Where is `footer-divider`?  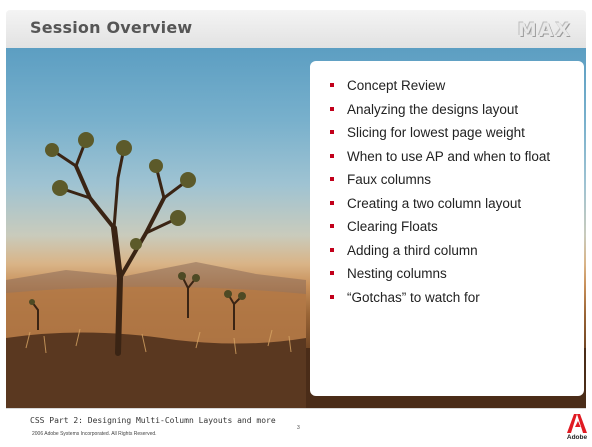
footer-divider is located at coordinates (296, 408).